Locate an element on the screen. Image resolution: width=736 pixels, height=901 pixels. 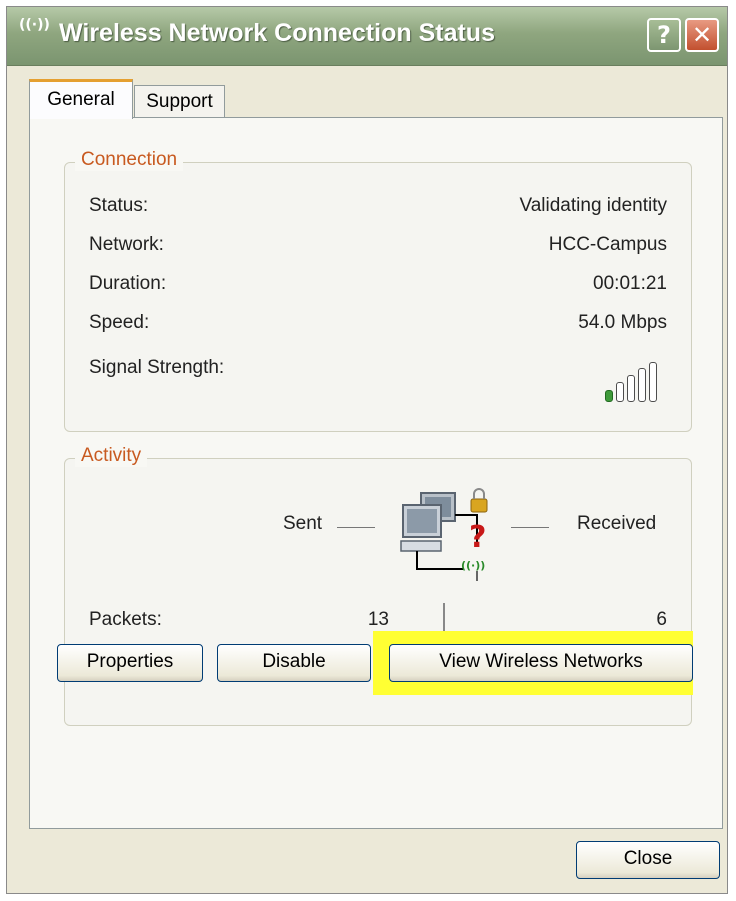
sent-line is located at coordinates (356, 527).